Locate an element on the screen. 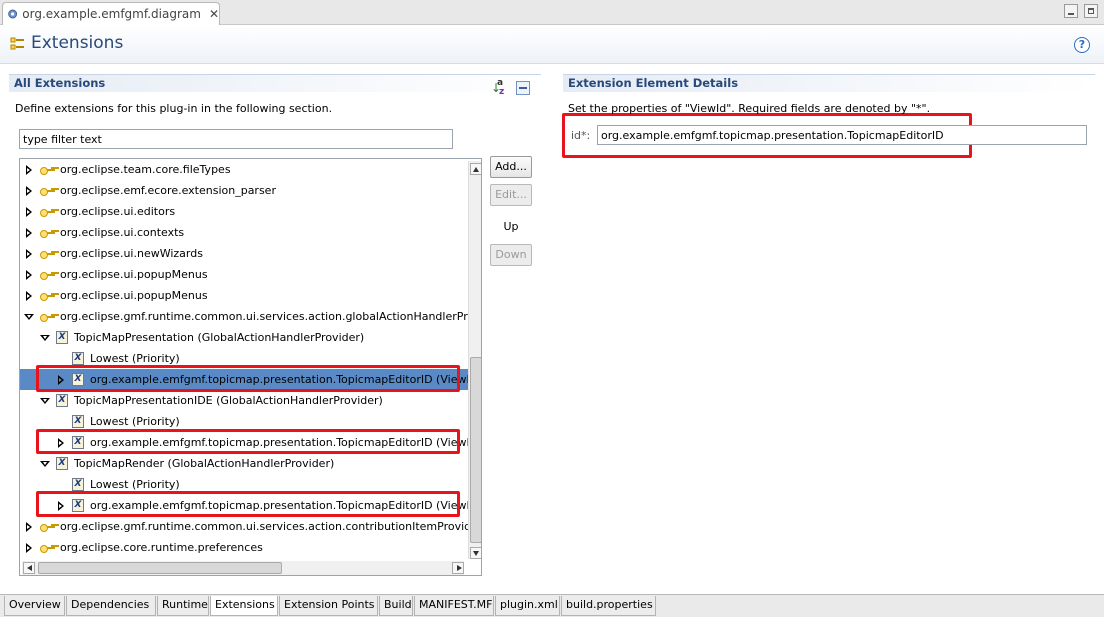 This screenshot has width=1104, height=617. vertical-scrollbar is located at coordinates (474, 360).